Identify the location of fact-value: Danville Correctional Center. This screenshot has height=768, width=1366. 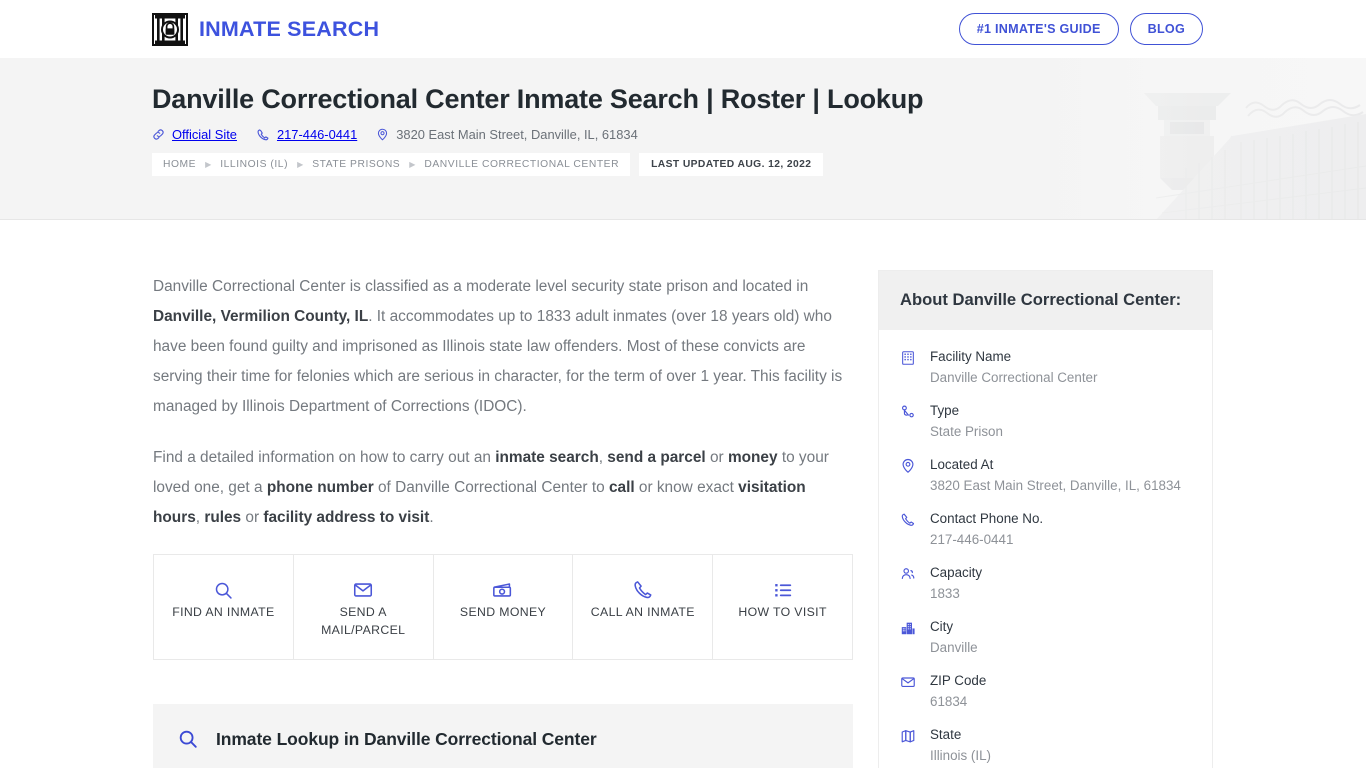
(1014, 377).